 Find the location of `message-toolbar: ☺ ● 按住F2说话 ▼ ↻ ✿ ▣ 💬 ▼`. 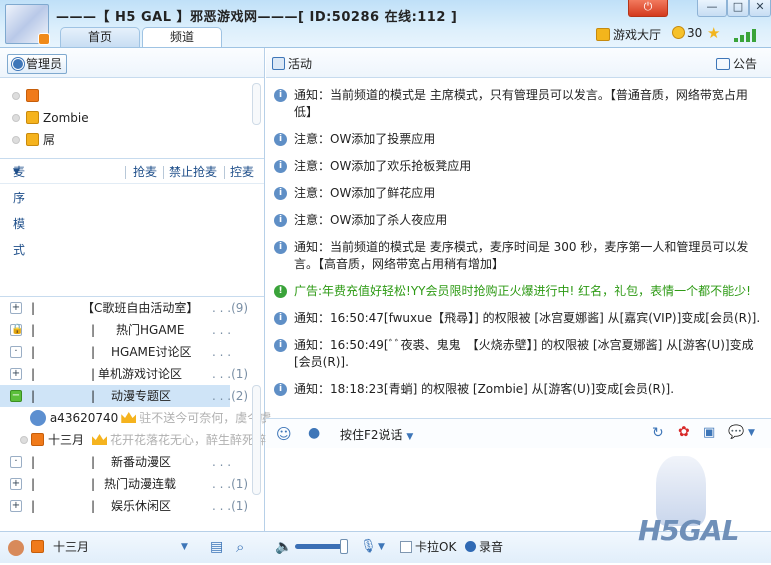

message-toolbar: ☺ ● 按住F2说话 ▼ ↻ ✿ ▣ 💬 ▼ is located at coordinates (518, 433).